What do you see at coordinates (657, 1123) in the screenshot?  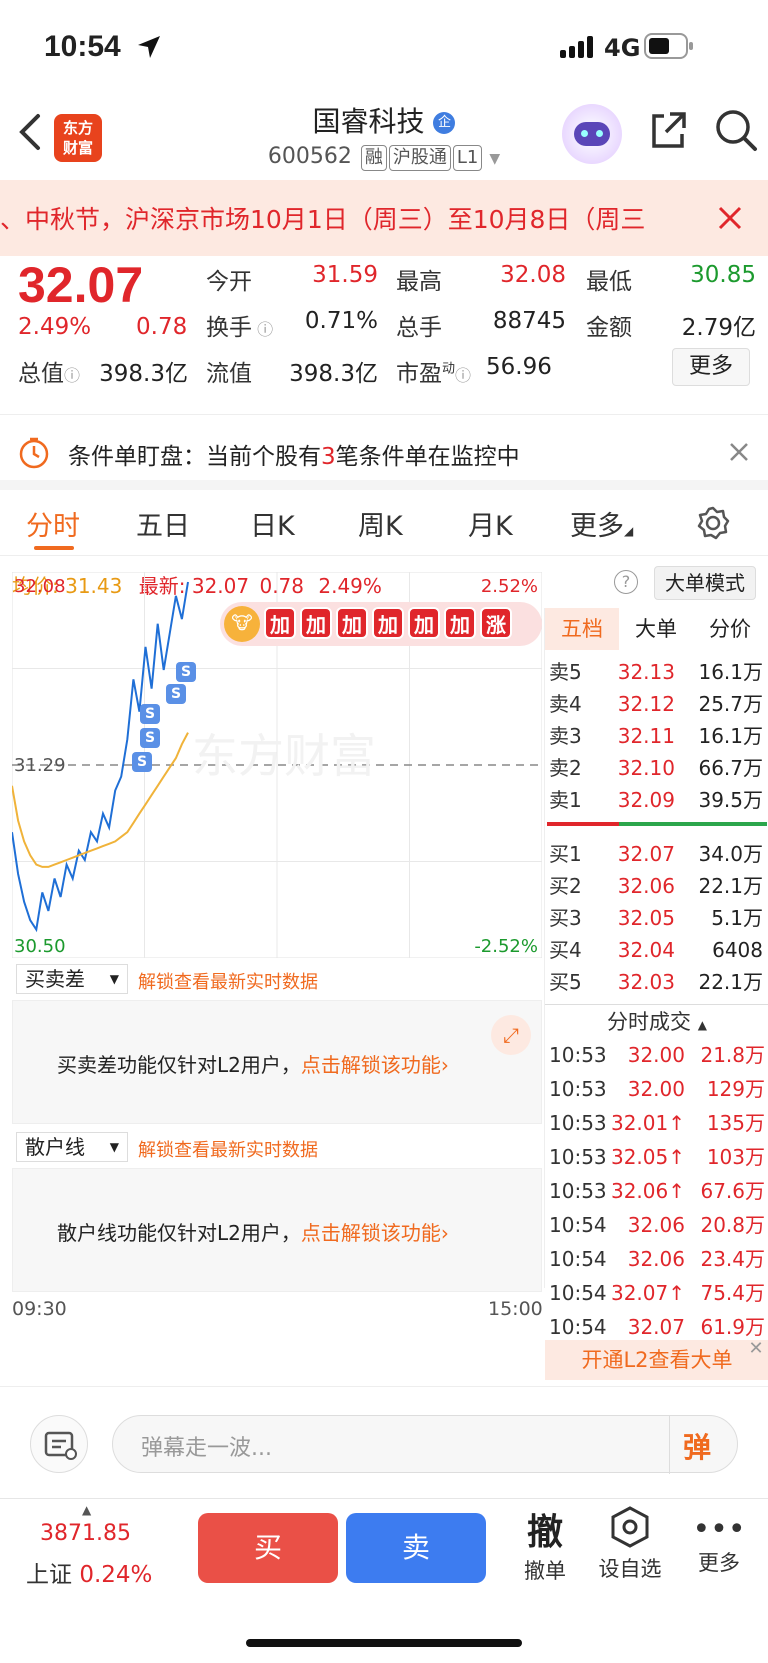 I see `trade-row: 10:53 32.01↑ 135万` at bounding box center [657, 1123].